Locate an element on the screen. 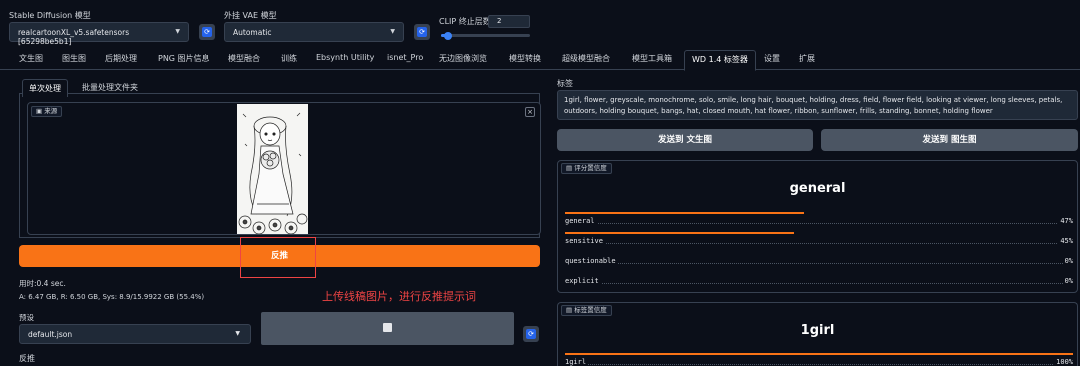 The image size is (1080, 366). send-to-img2img-button: 发送到 图生图 is located at coordinates (949, 140).